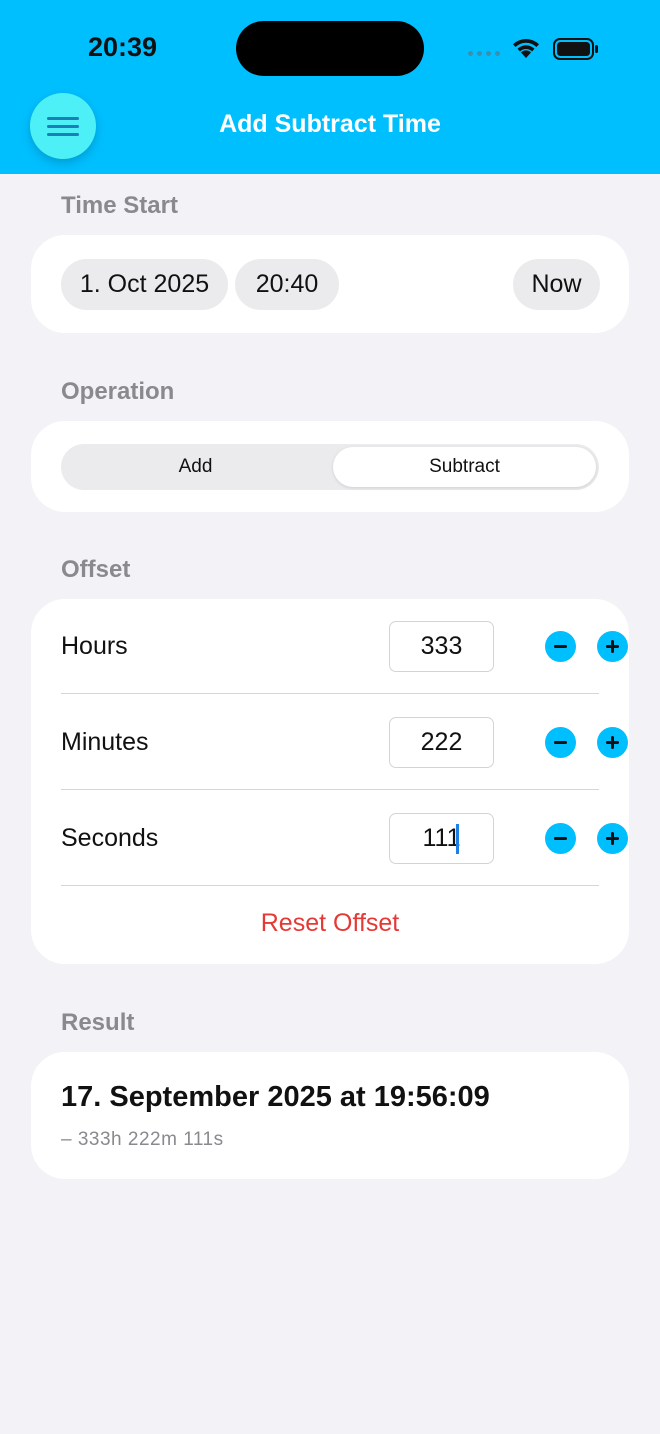 The image size is (660, 1434). I want to click on hours-input, so click(441, 646).